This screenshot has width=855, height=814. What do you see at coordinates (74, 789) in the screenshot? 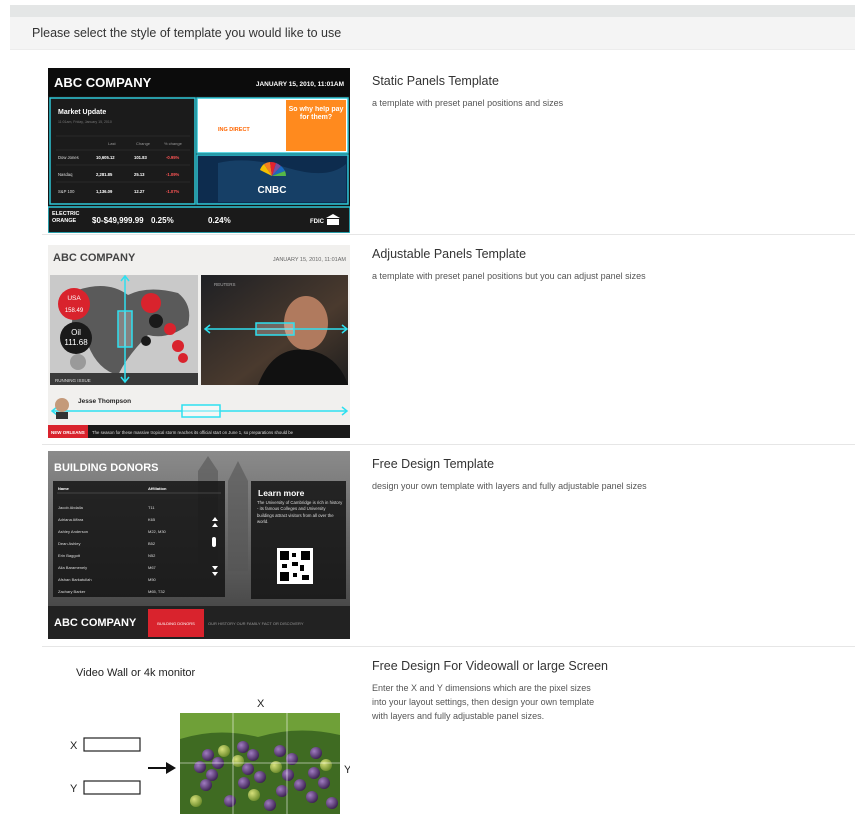
I see `y-input-label: Y` at bounding box center [74, 789].